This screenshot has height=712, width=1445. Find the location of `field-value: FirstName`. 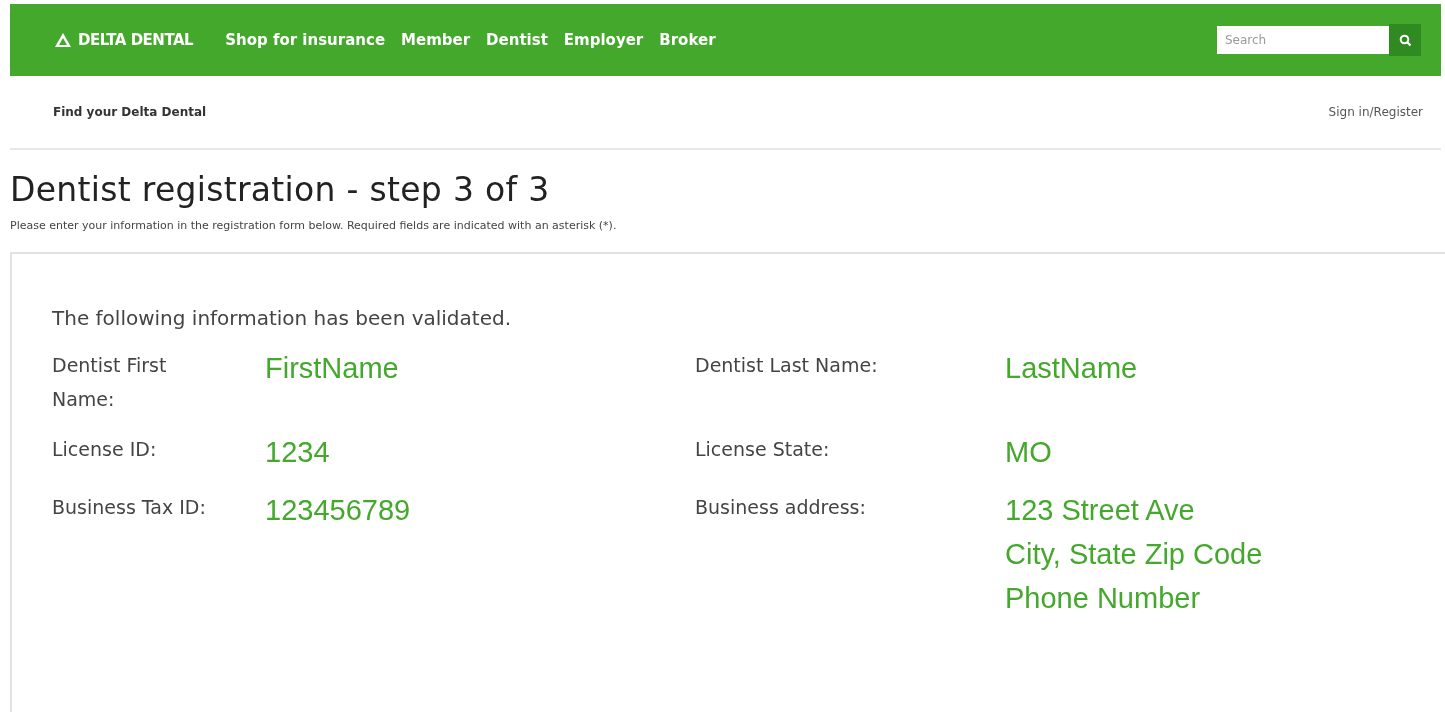

field-value: FirstName is located at coordinates (332, 368).